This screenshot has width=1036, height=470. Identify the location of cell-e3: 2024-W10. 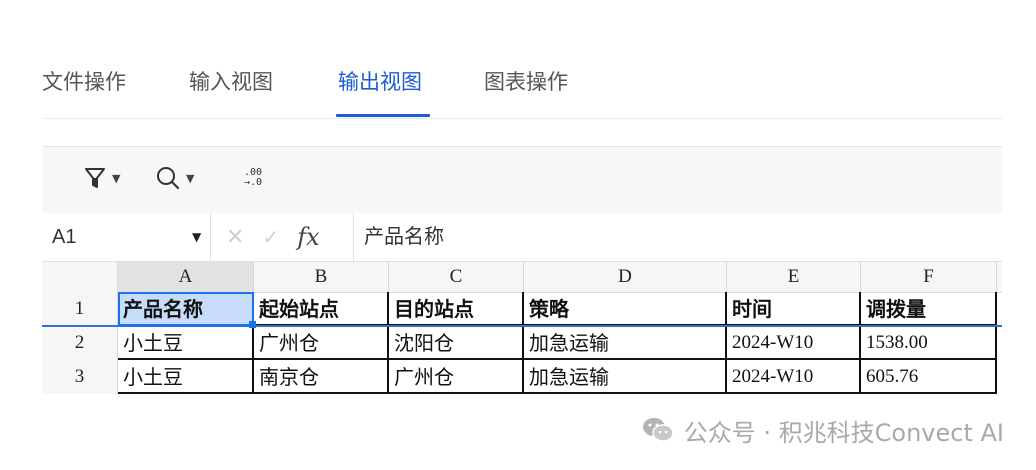
(794, 377).